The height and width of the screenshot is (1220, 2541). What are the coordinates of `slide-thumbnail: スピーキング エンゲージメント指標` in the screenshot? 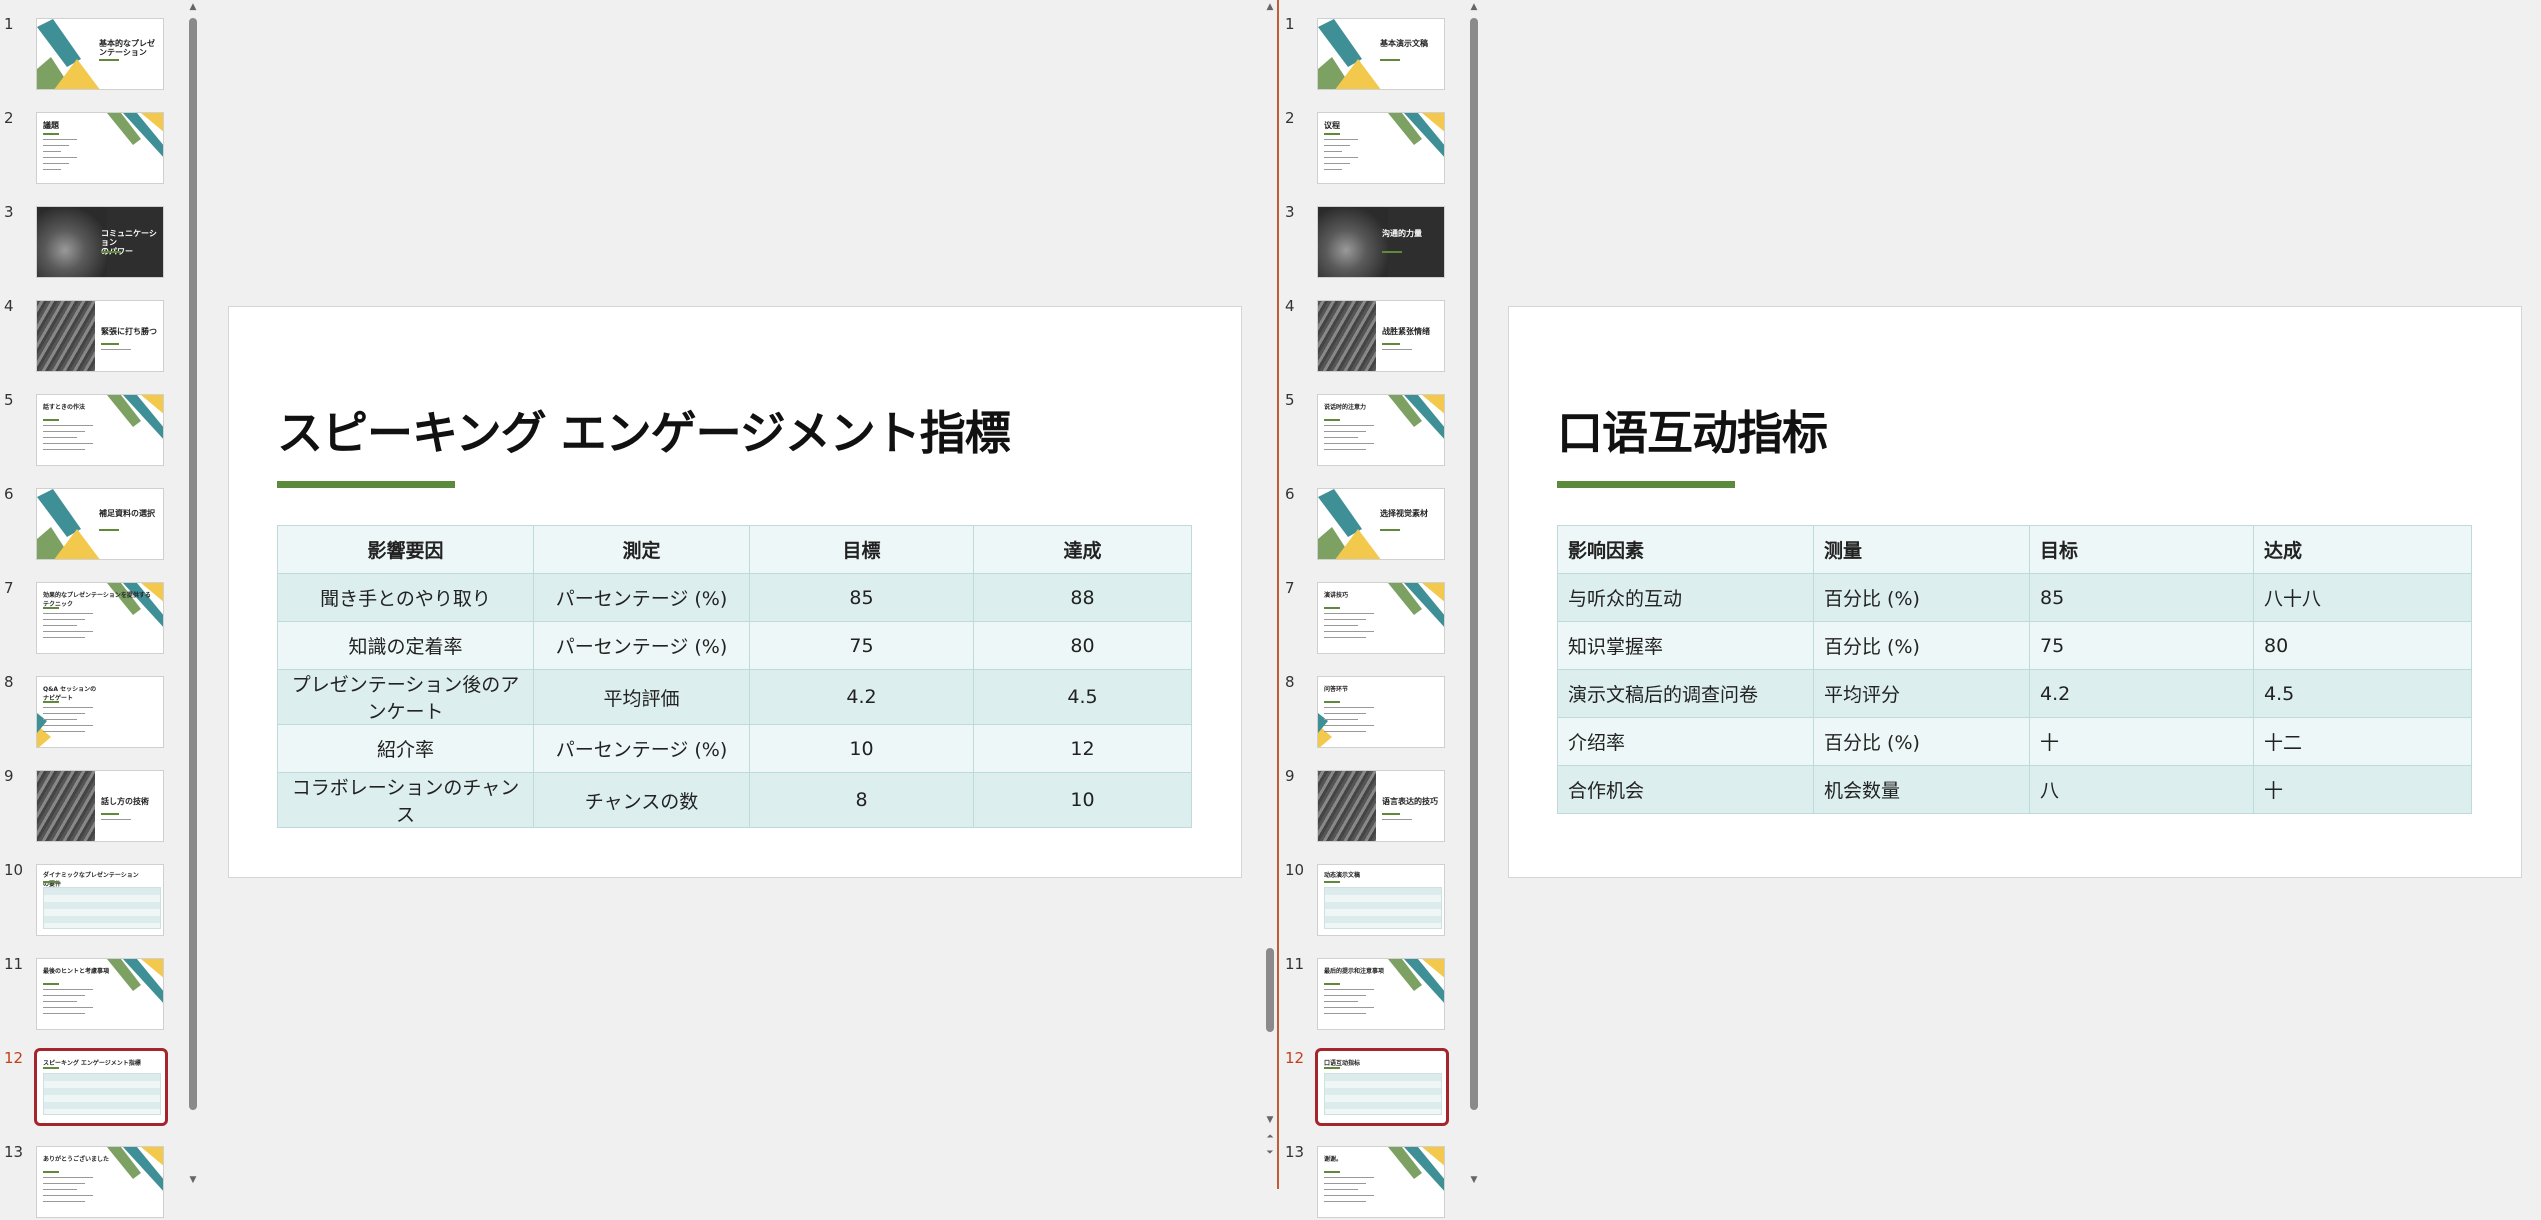 It's located at (101, 1087).